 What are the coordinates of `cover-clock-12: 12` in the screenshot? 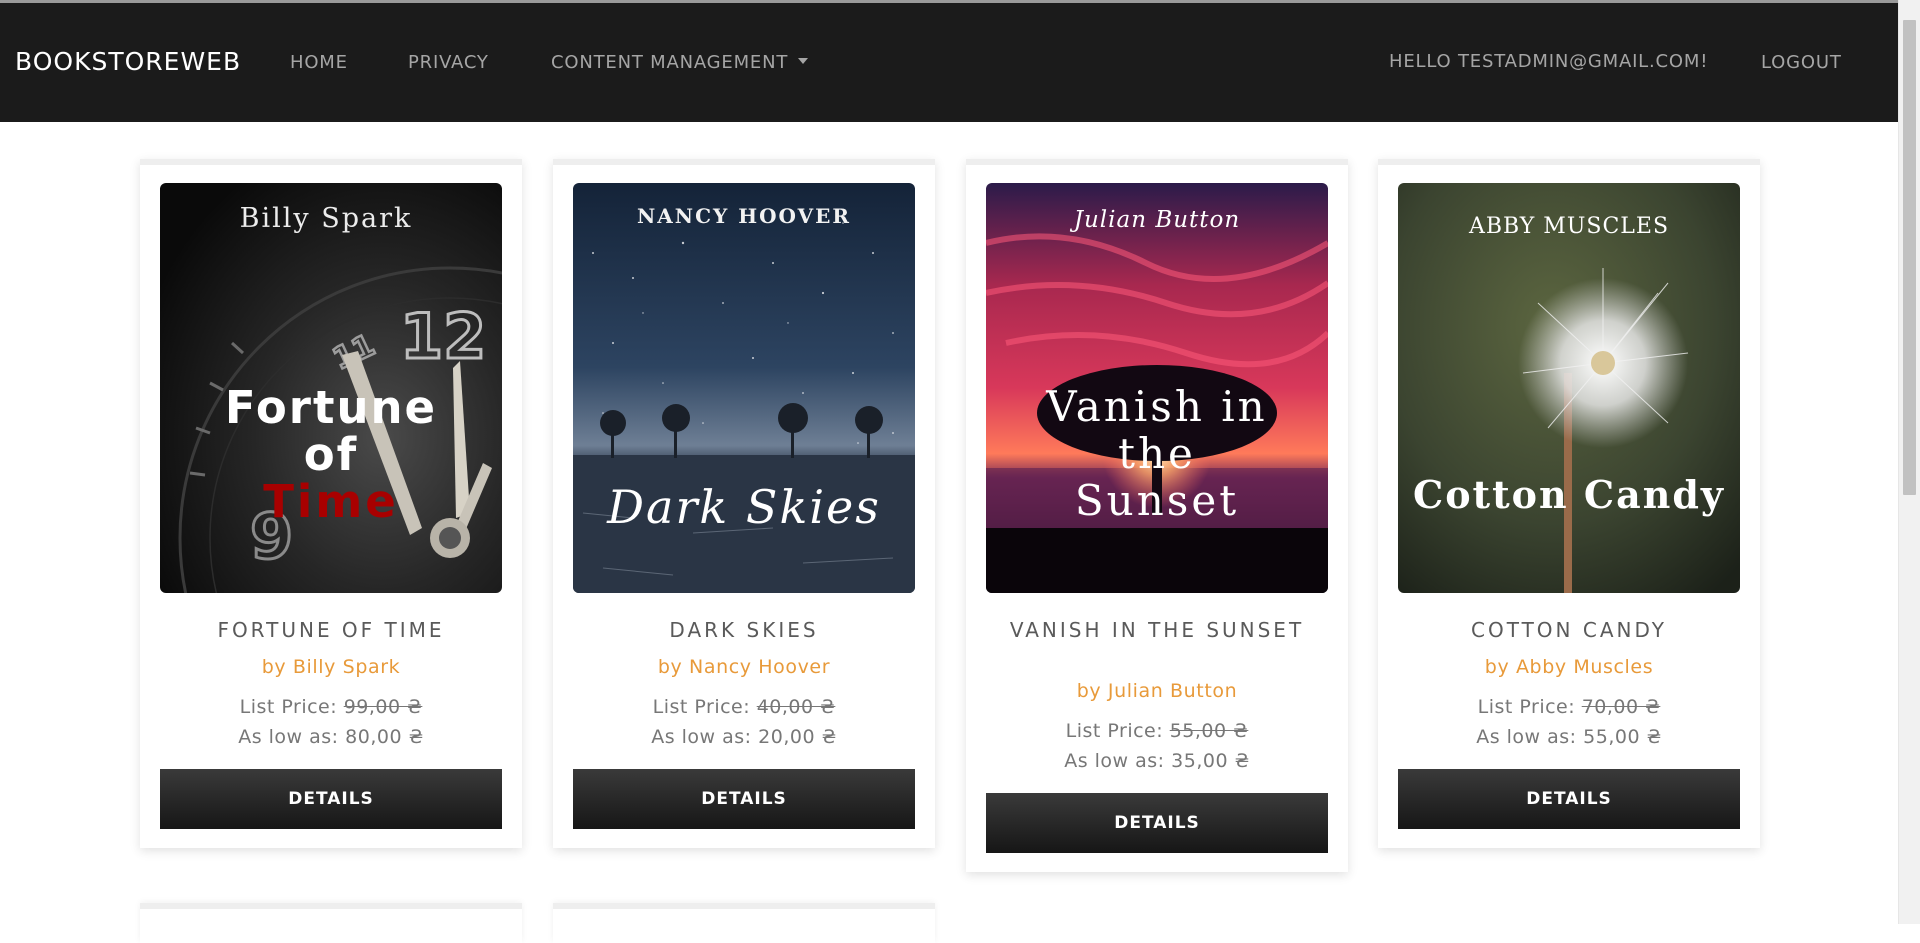 It's located at (443, 336).